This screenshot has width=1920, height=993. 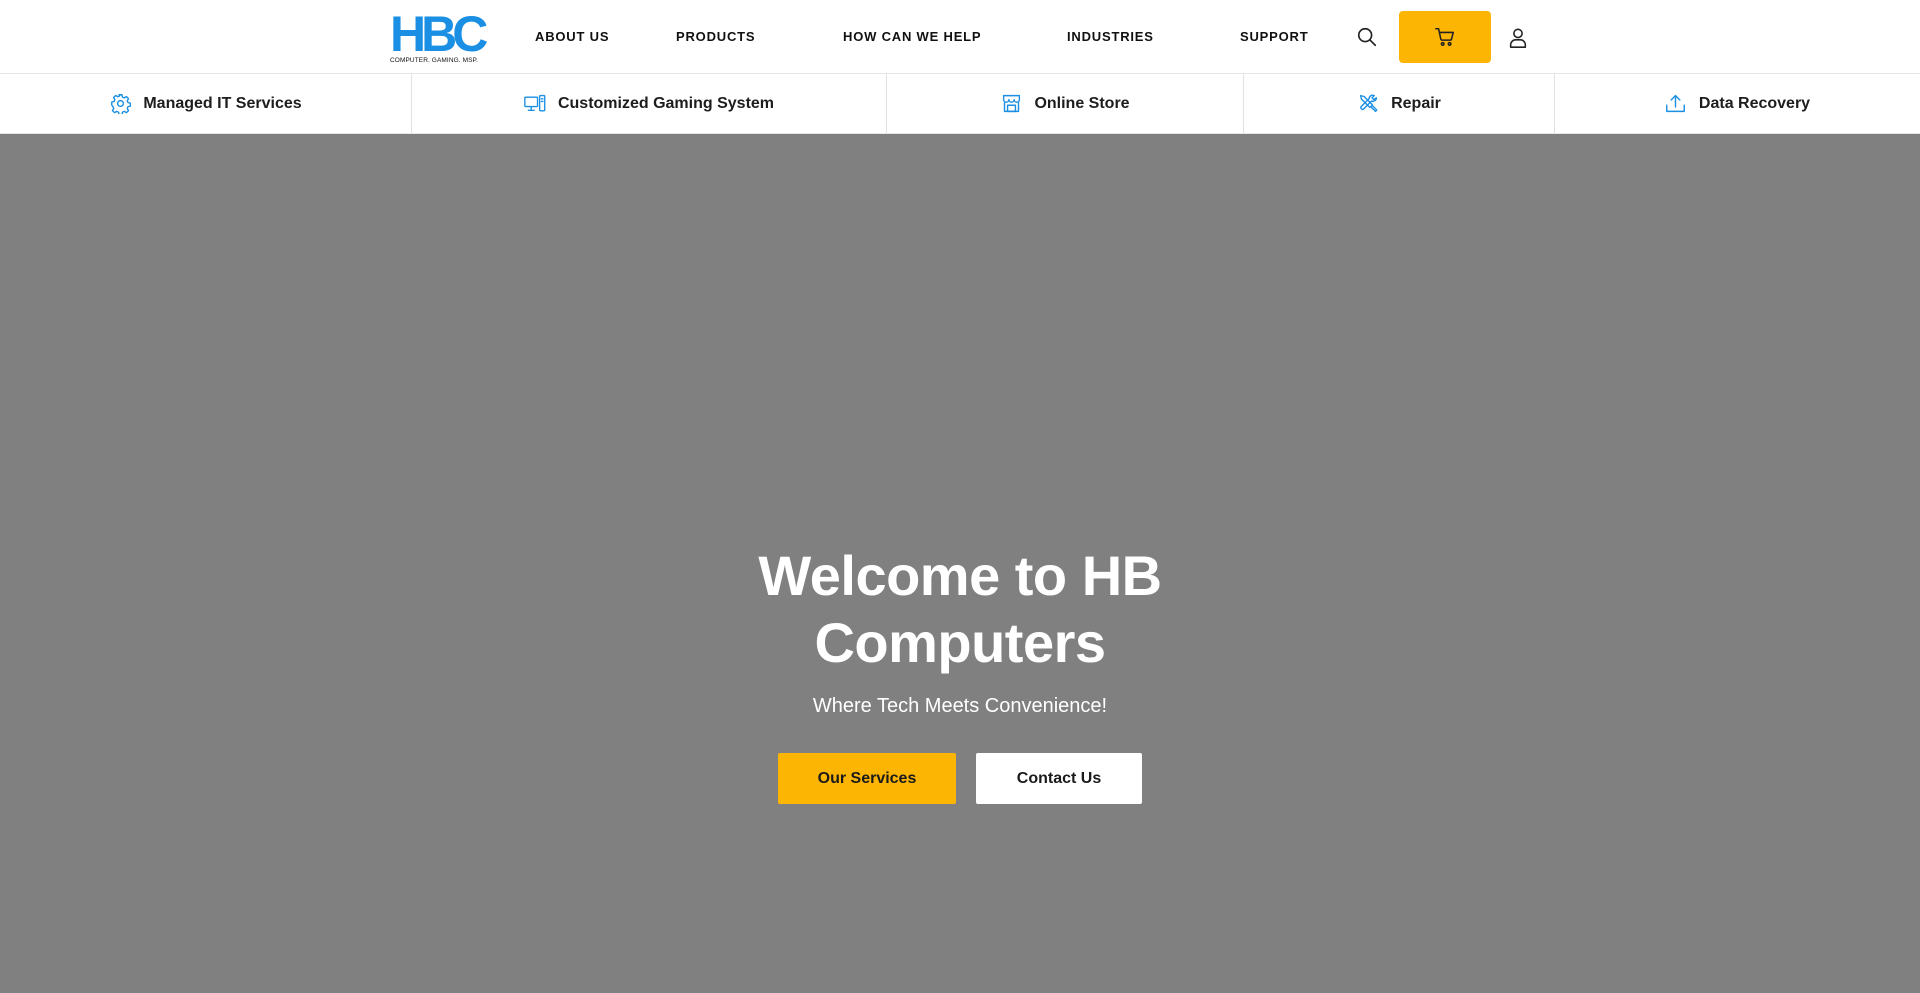 I want to click on desktop-computer-icon, so click(x=535, y=104).